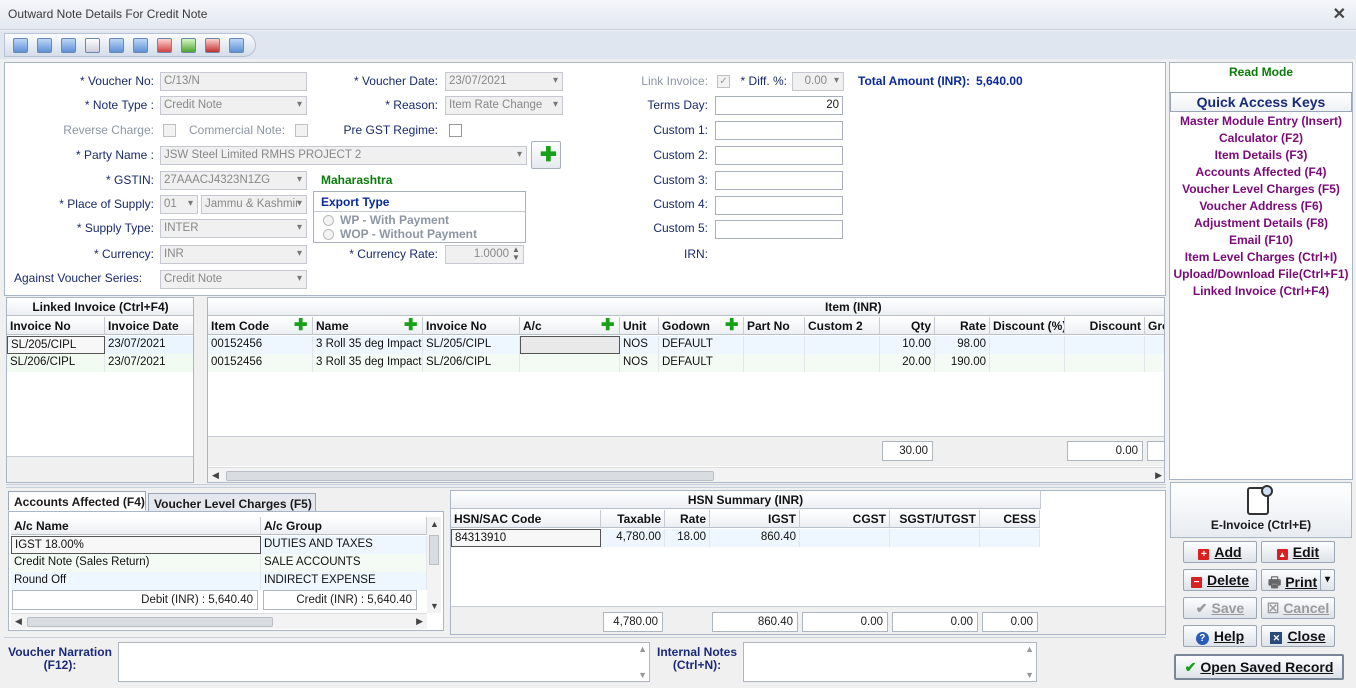 The width and height of the screenshot is (1356, 688). What do you see at coordinates (779, 229) in the screenshot?
I see `custom5-input` at bounding box center [779, 229].